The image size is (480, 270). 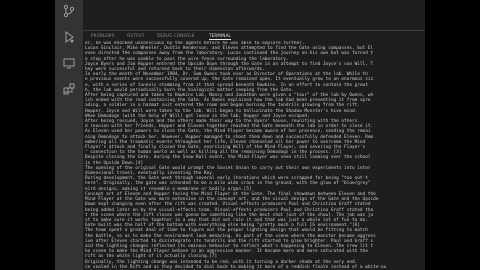 What do you see at coordinates (220, 36) in the screenshot?
I see `tab-terminal: TERMINAL` at bounding box center [220, 36].